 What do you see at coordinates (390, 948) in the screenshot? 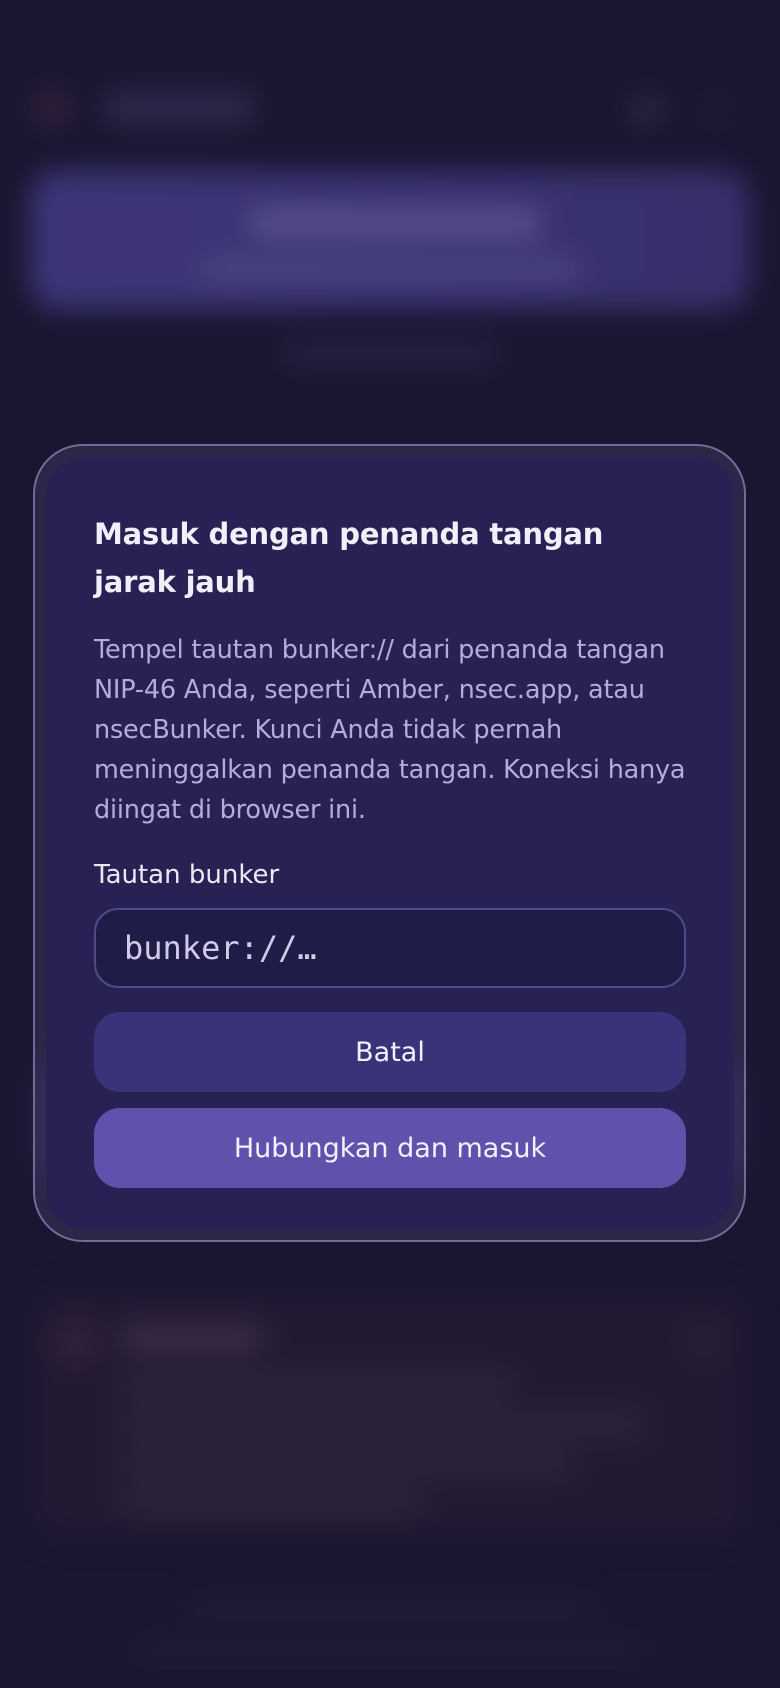
I see `bunker-link-input` at bounding box center [390, 948].